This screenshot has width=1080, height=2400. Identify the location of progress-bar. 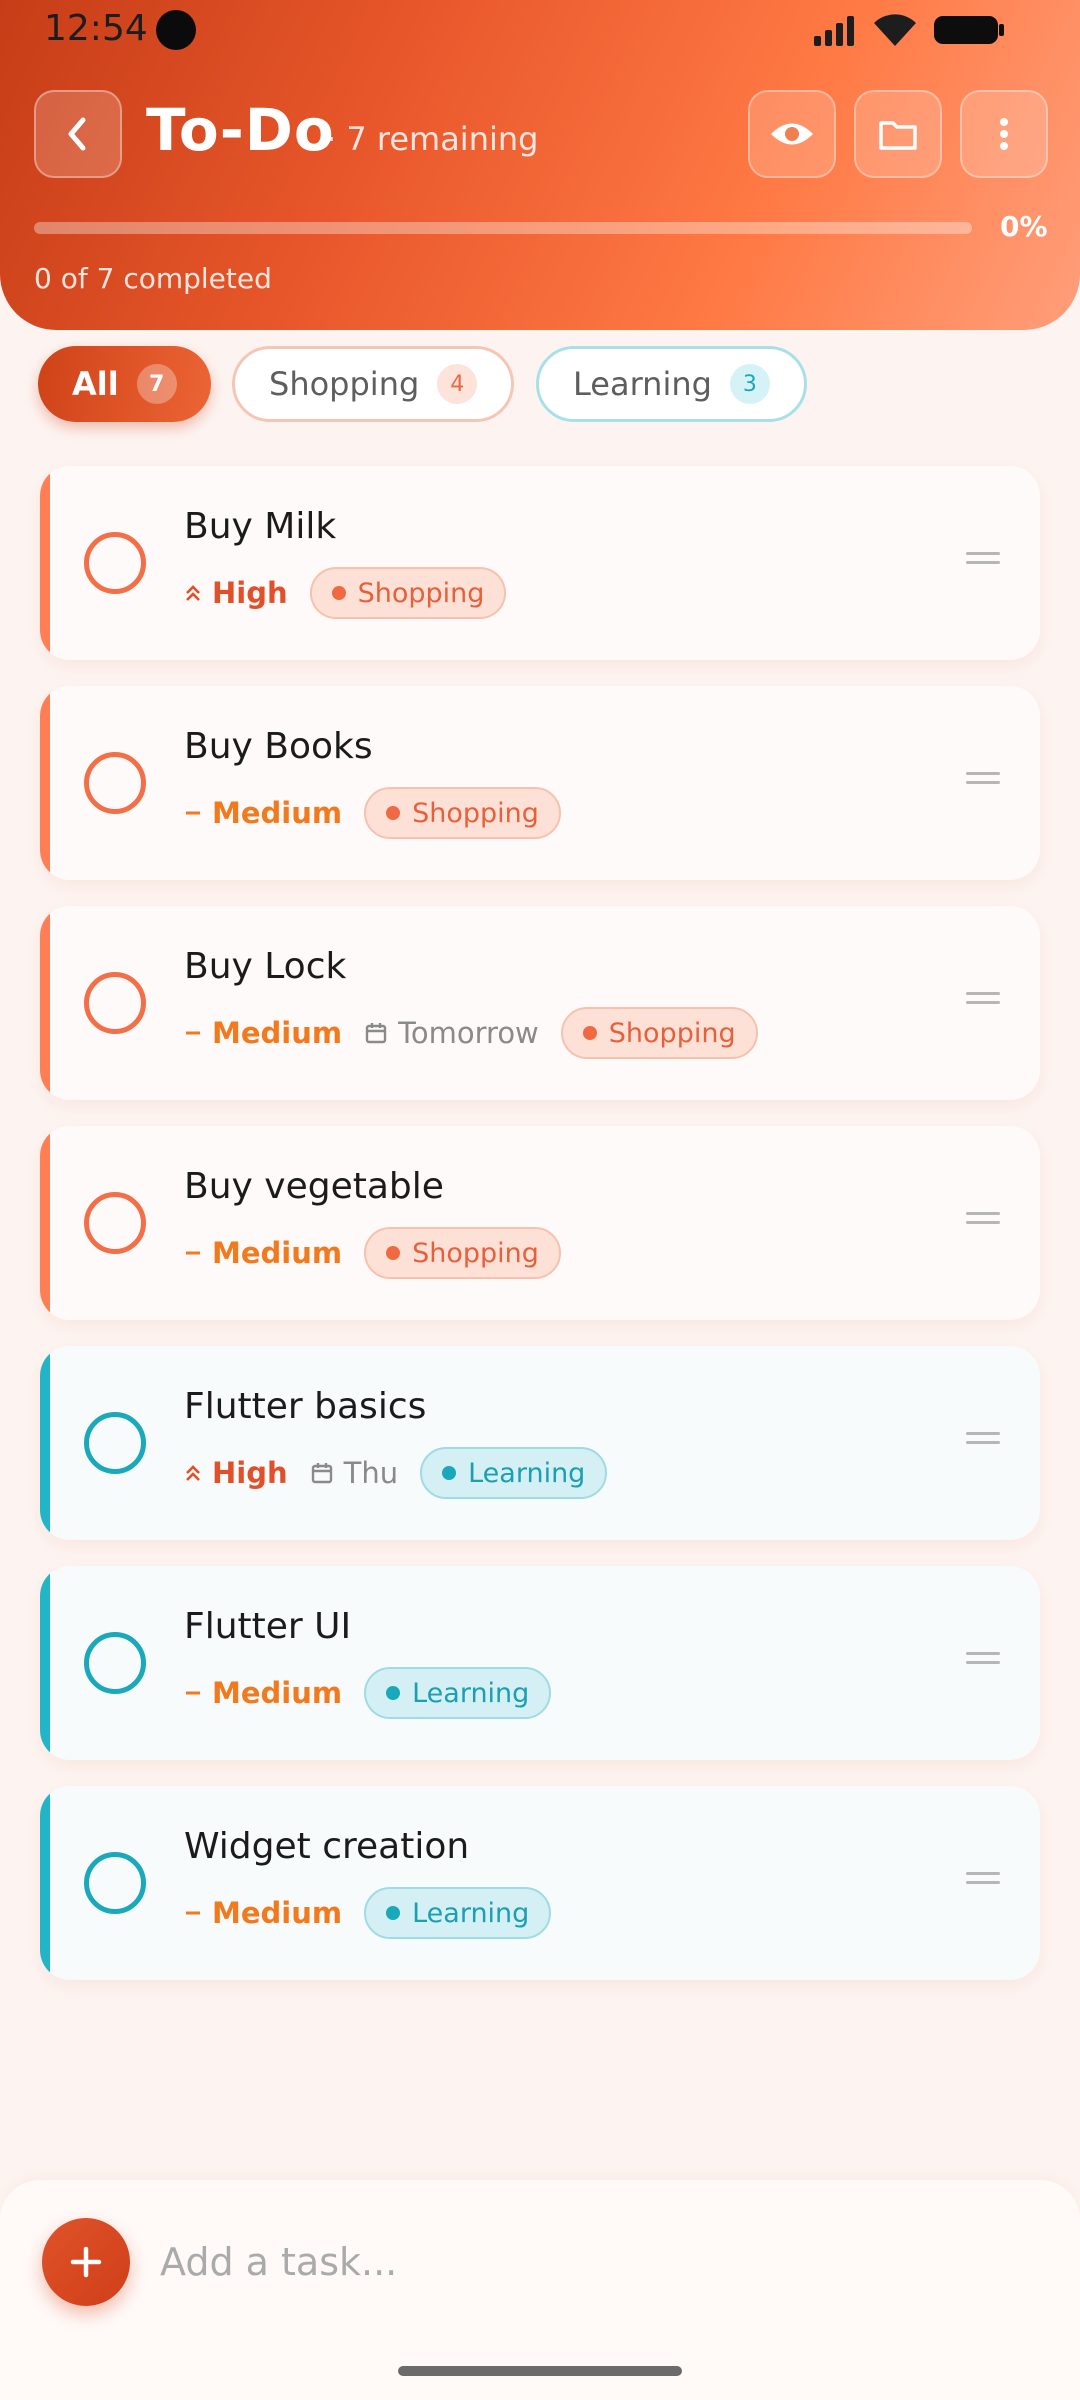
(503, 228).